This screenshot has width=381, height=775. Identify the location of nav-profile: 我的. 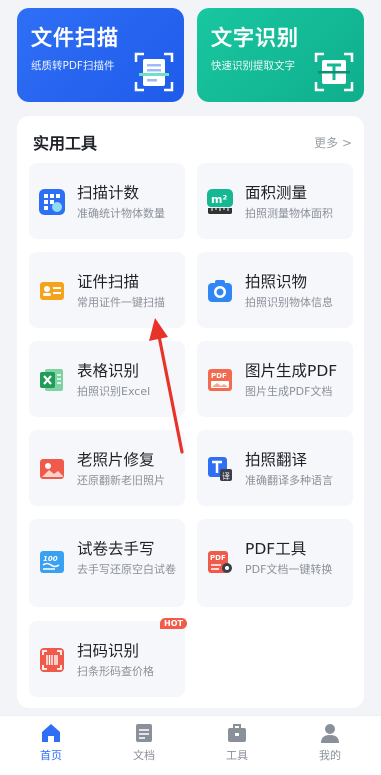
(330, 742).